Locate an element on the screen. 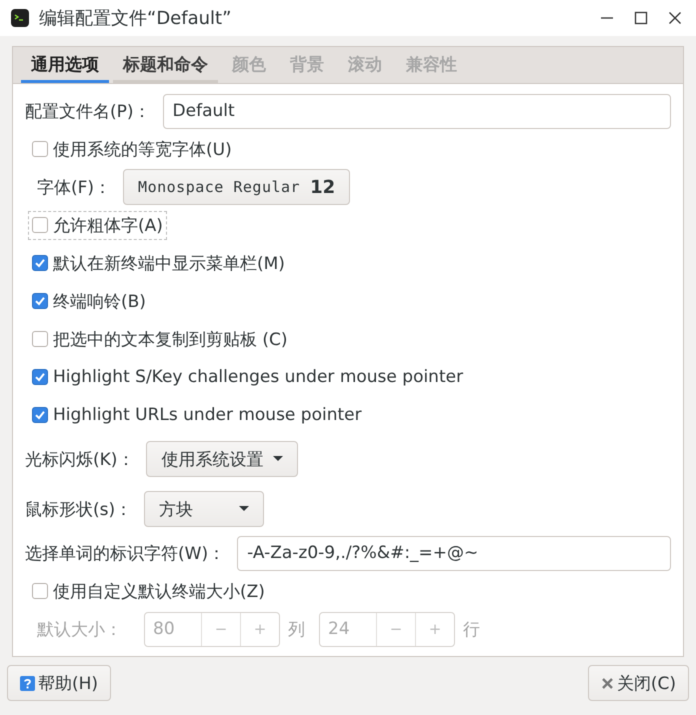 The width and height of the screenshot is (696, 715). terminal-icon is located at coordinates (20, 18).